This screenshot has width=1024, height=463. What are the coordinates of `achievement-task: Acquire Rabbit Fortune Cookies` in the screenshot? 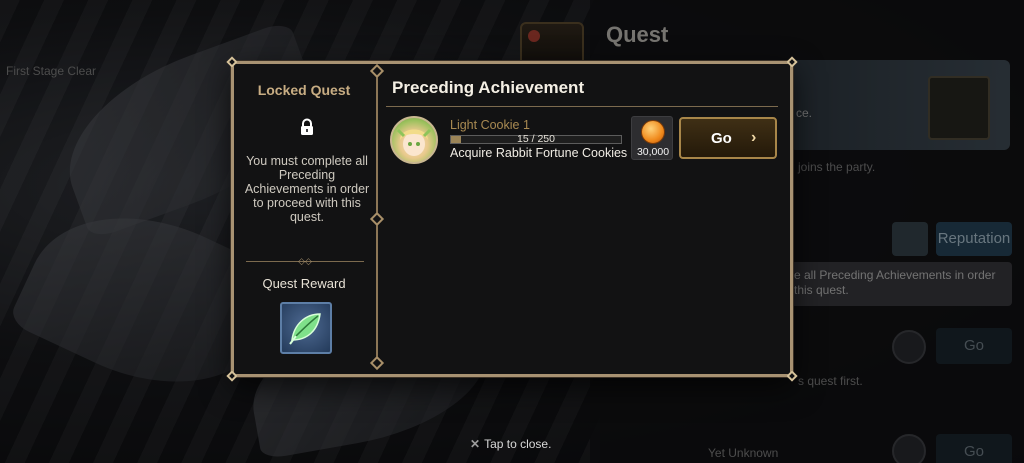 It's located at (539, 153).